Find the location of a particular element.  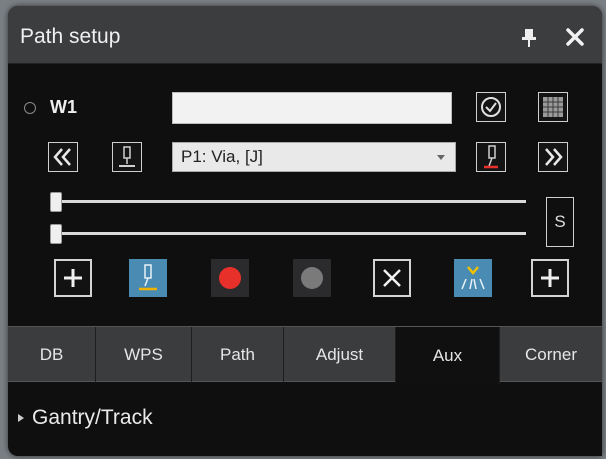

slider-track-upper is located at coordinates (290, 201).